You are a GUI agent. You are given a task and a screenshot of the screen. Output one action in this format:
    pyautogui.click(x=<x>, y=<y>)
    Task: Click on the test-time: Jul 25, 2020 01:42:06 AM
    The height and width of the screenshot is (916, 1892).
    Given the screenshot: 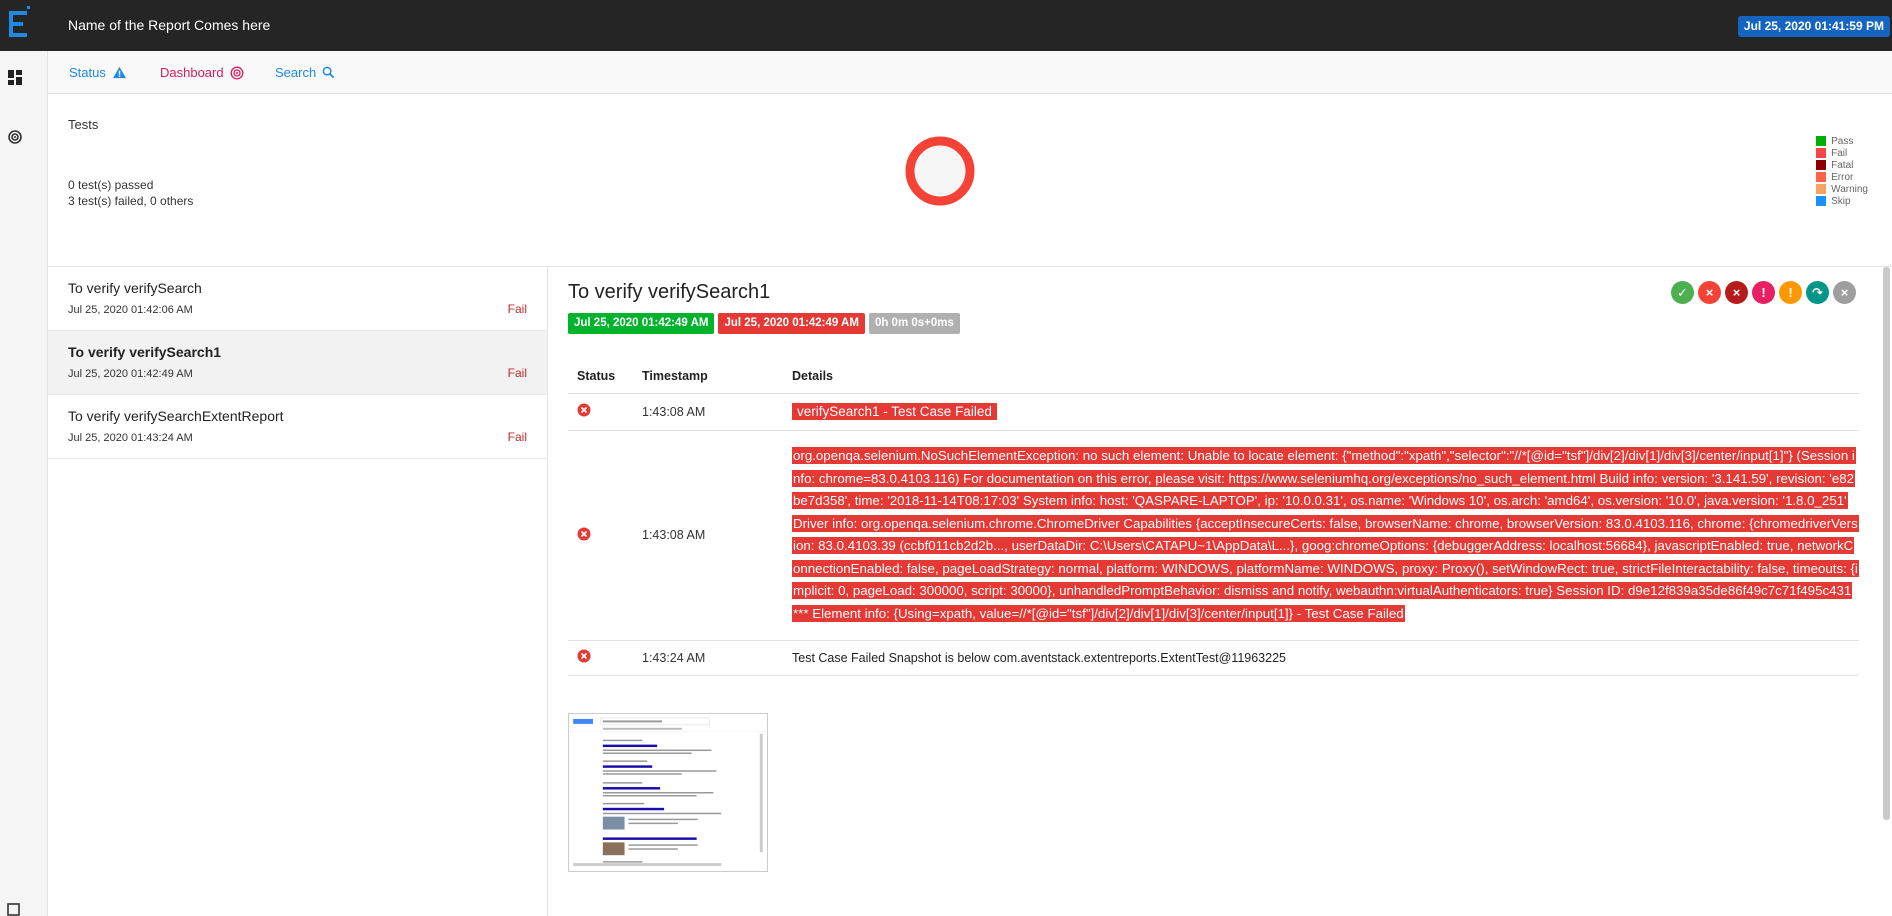 What is the action you would take?
    pyautogui.click(x=130, y=310)
    